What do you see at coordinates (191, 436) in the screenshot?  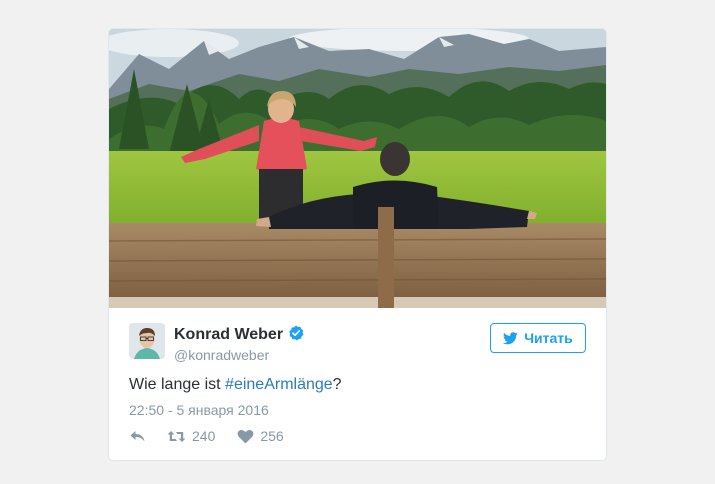 I see `retweet-button: 240` at bounding box center [191, 436].